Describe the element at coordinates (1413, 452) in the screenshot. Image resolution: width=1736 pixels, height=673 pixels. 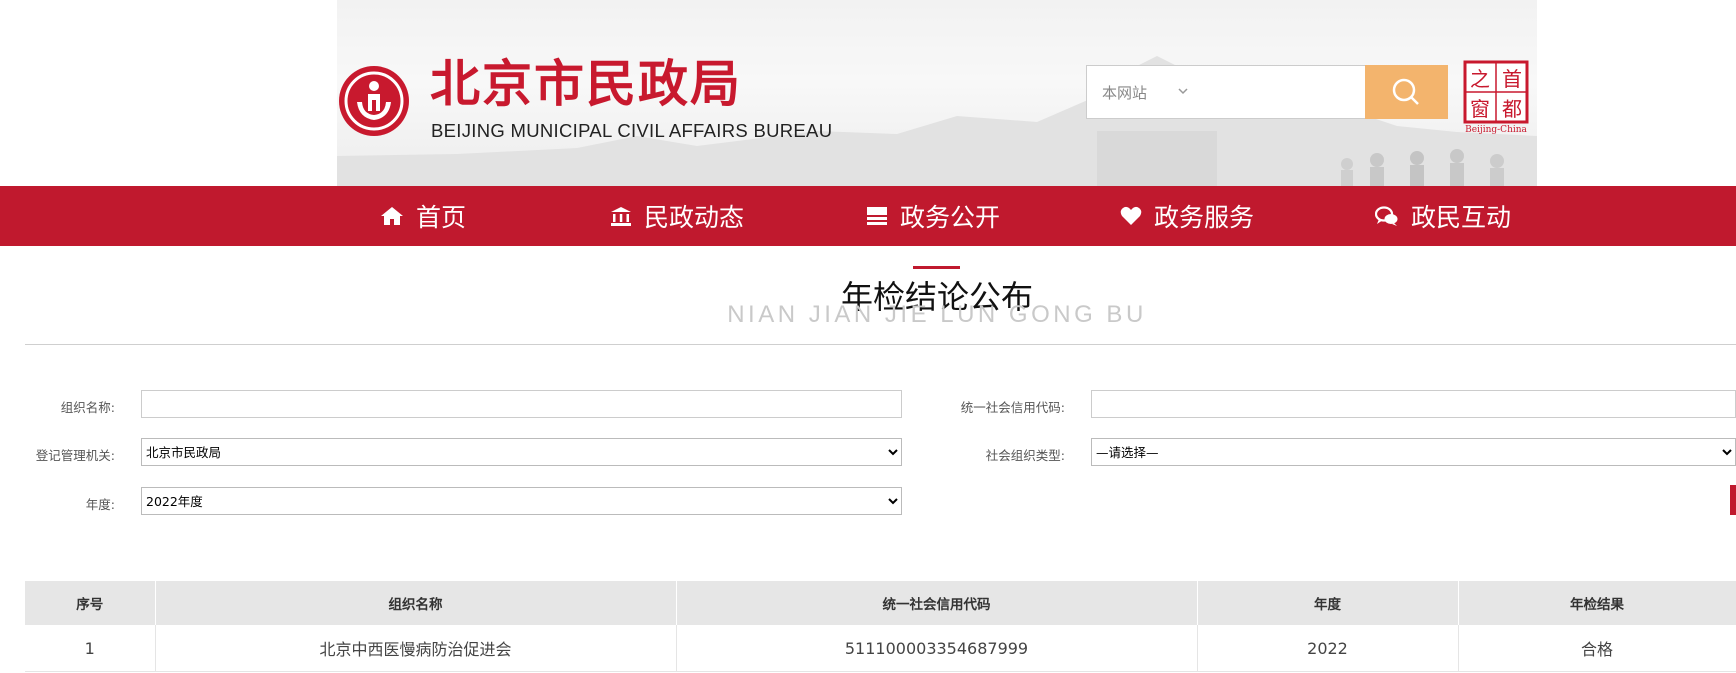
I see `org-type-select: —请选择—` at that location.